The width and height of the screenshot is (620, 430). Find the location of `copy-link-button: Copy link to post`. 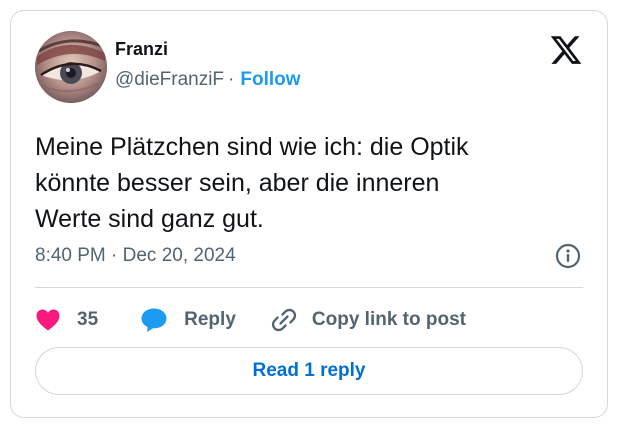

copy-link-button: Copy link to post is located at coordinates (368, 320).